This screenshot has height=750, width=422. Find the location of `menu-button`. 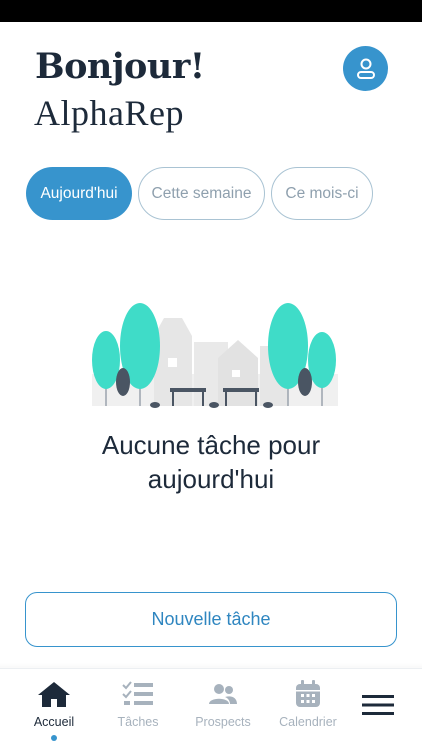

menu-button is located at coordinates (378, 705).